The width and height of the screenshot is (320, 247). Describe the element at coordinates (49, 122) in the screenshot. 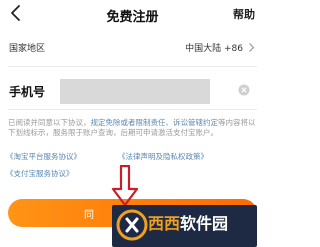

I see `agreement-part1: 已阅读并同意以下协议，` at that location.